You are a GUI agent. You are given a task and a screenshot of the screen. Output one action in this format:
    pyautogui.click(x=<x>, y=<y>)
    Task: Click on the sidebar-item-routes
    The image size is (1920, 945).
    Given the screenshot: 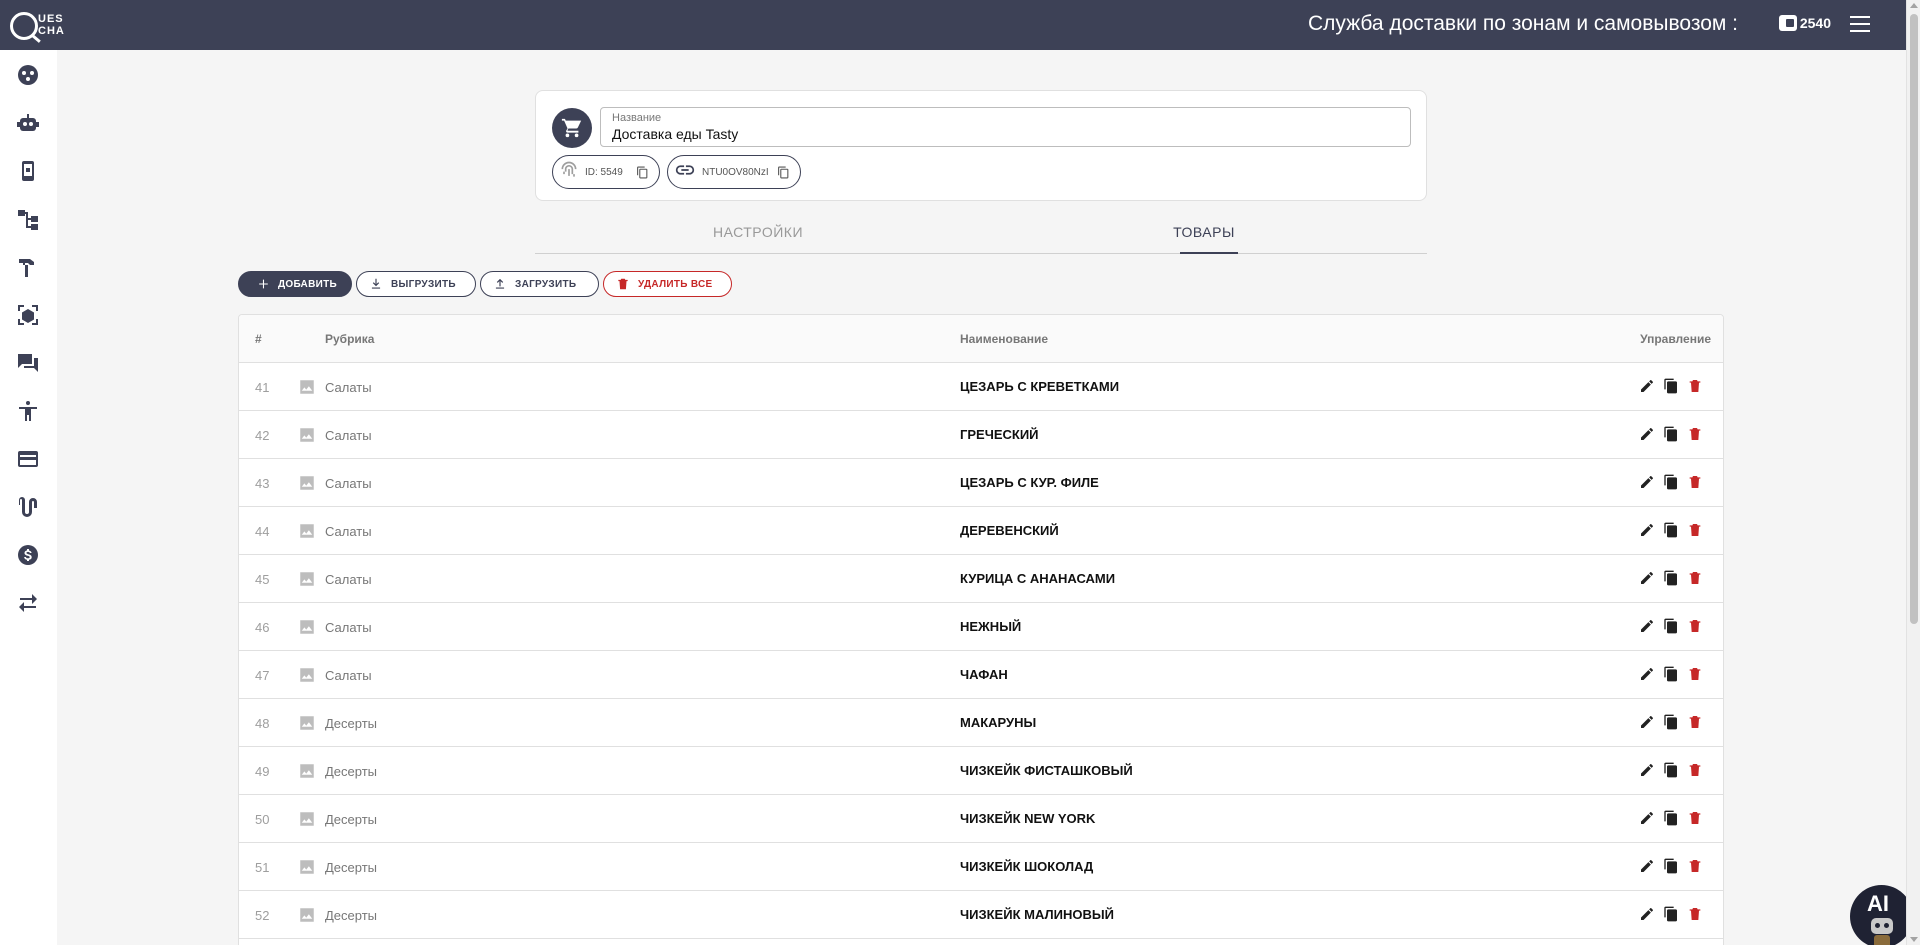 What is the action you would take?
    pyautogui.click(x=28, y=507)
    